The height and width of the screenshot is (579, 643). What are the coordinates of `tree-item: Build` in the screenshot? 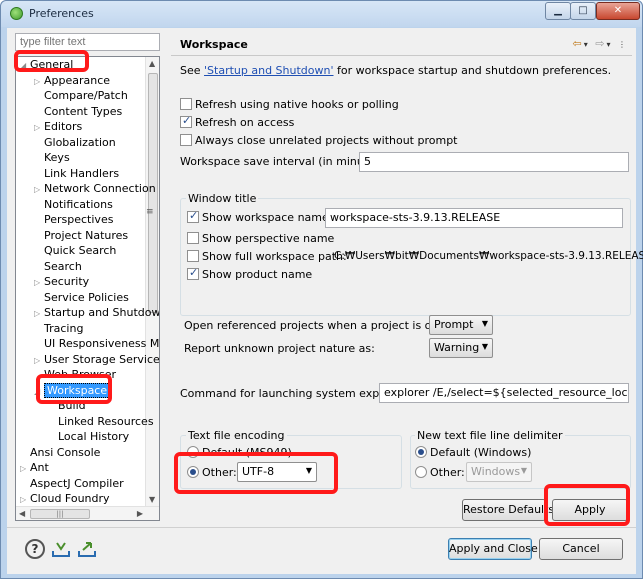 It's located at (67, 405).